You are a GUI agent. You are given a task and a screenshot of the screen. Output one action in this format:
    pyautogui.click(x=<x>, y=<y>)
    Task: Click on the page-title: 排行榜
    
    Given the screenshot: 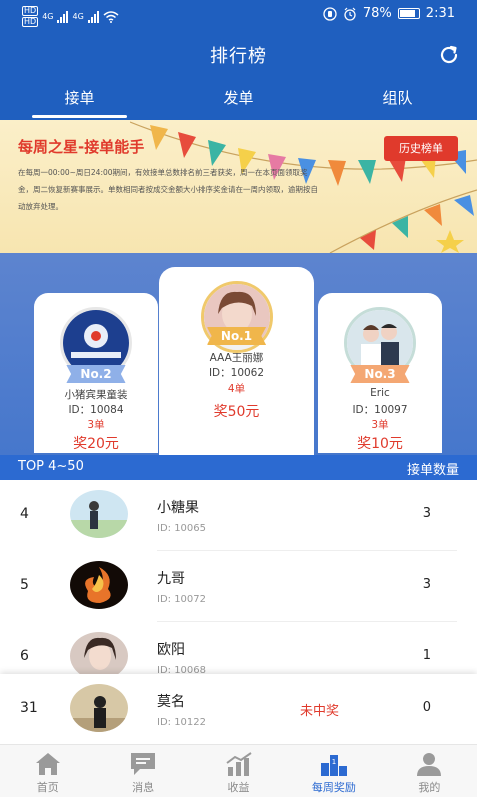 What is the action you would take?
    pyautogui.click(x=238, y=56)
    